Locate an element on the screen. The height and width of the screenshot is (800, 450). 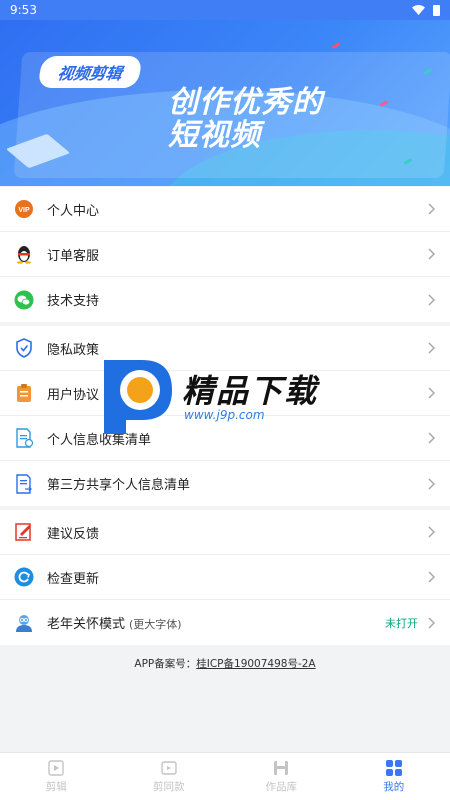
menu-item-label: 个人信息收集清单 is located at coordinates (99, 440).